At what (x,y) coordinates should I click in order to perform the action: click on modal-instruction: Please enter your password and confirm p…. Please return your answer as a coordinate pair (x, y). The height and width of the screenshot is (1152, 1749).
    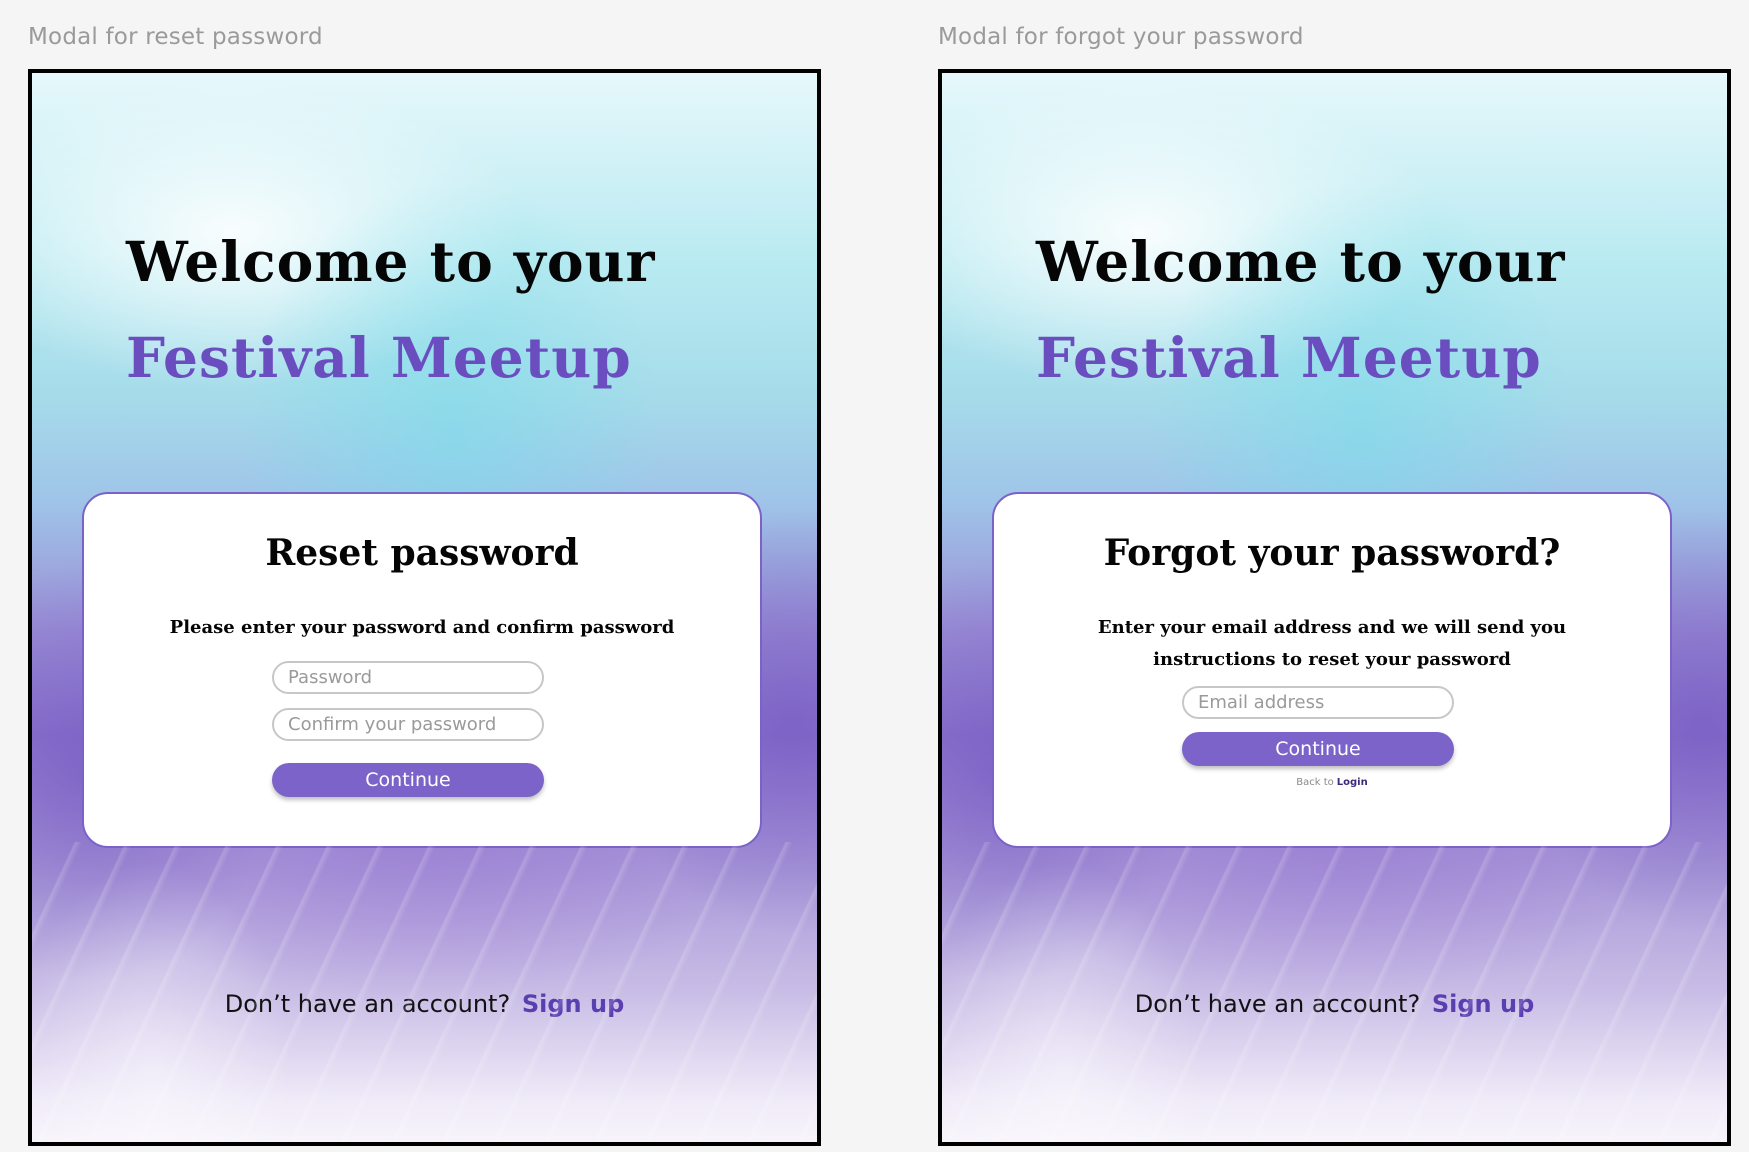
    Looking at the image, I should click on (422, 627).